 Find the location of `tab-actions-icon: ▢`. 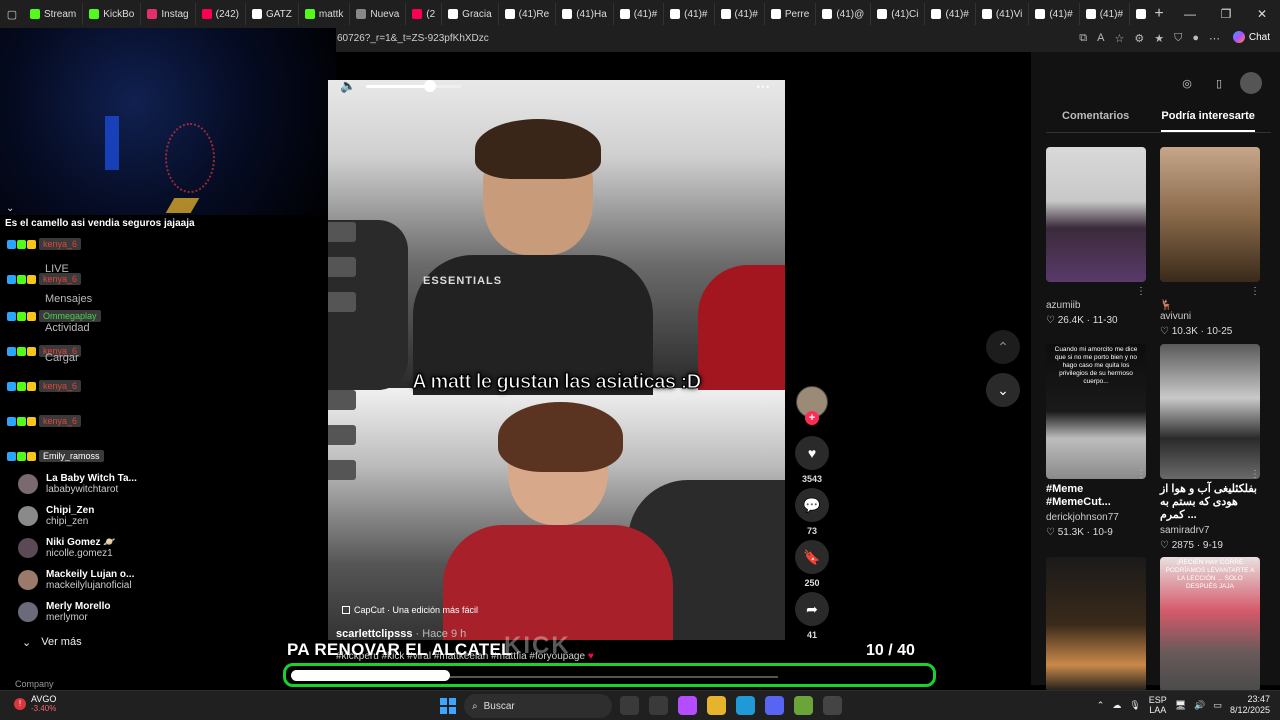

tab-actions-icon: ▢ is located at coordinates (12, 14).